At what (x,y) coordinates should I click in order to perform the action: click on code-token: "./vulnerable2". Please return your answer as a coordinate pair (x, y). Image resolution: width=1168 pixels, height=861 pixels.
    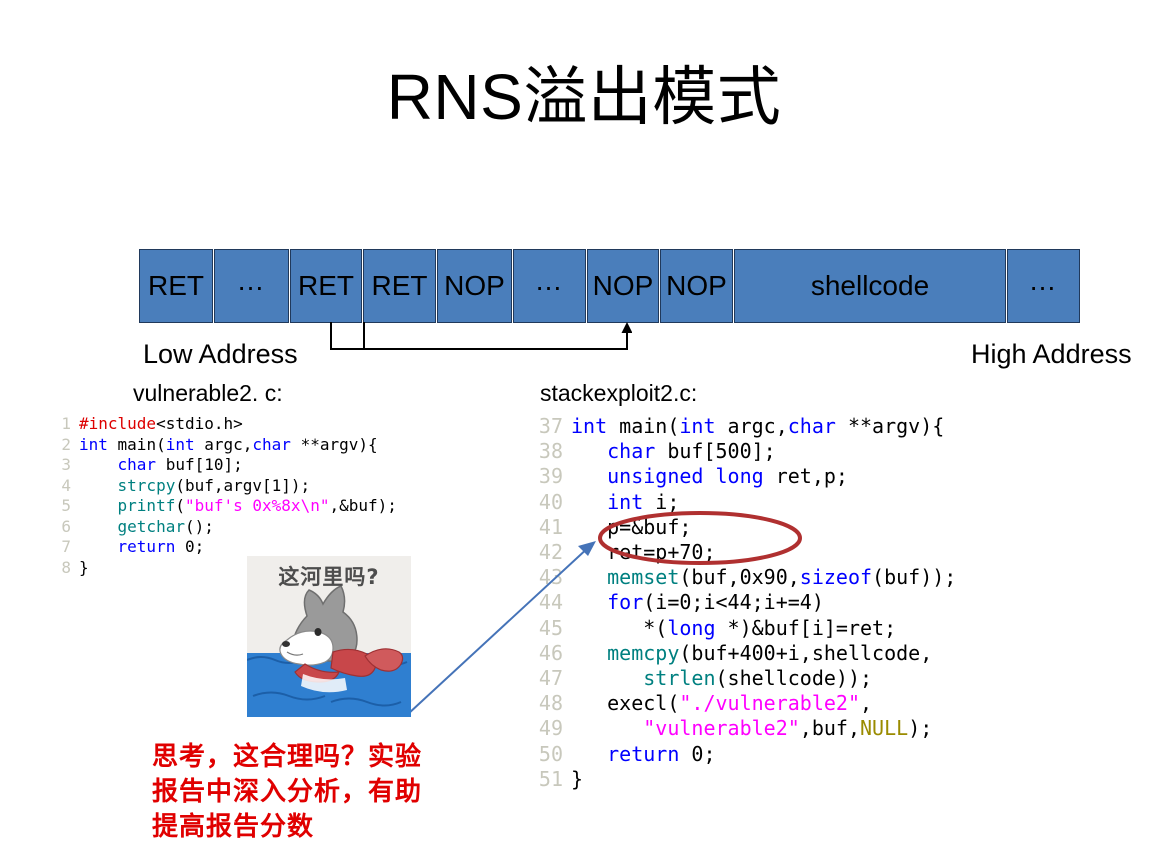
    Looking at the image, I should click on (769, 703).